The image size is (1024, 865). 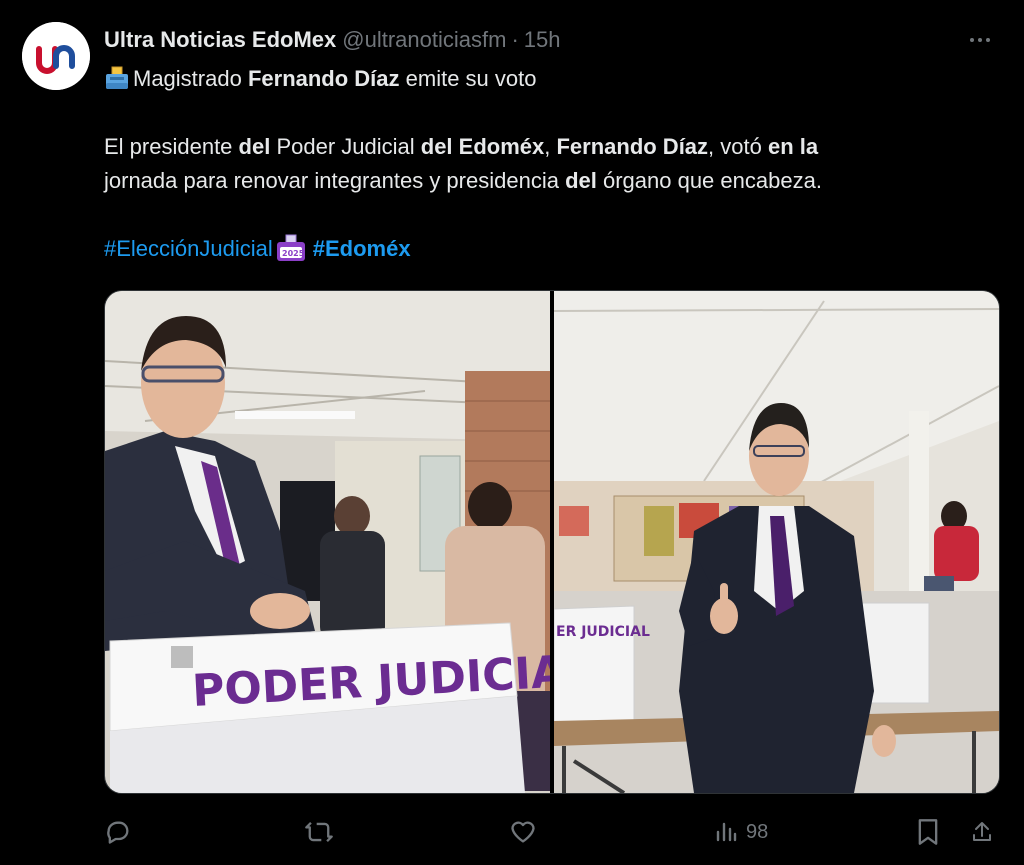 I want to click on more-options-icon, so click(x=980, y=40).